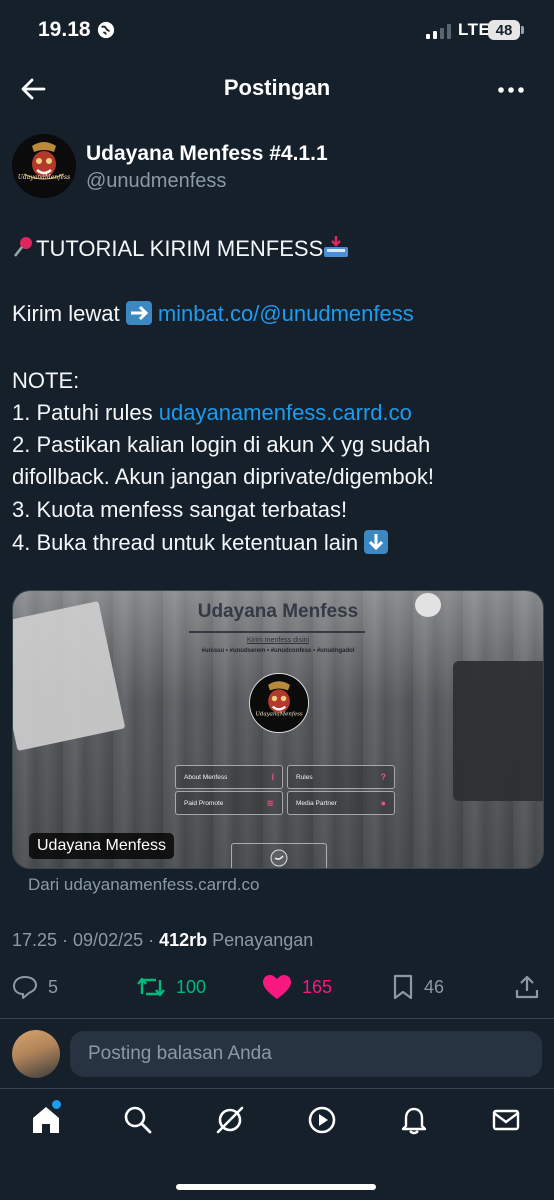  I want to click on nav-divider, so click(277, 1088).